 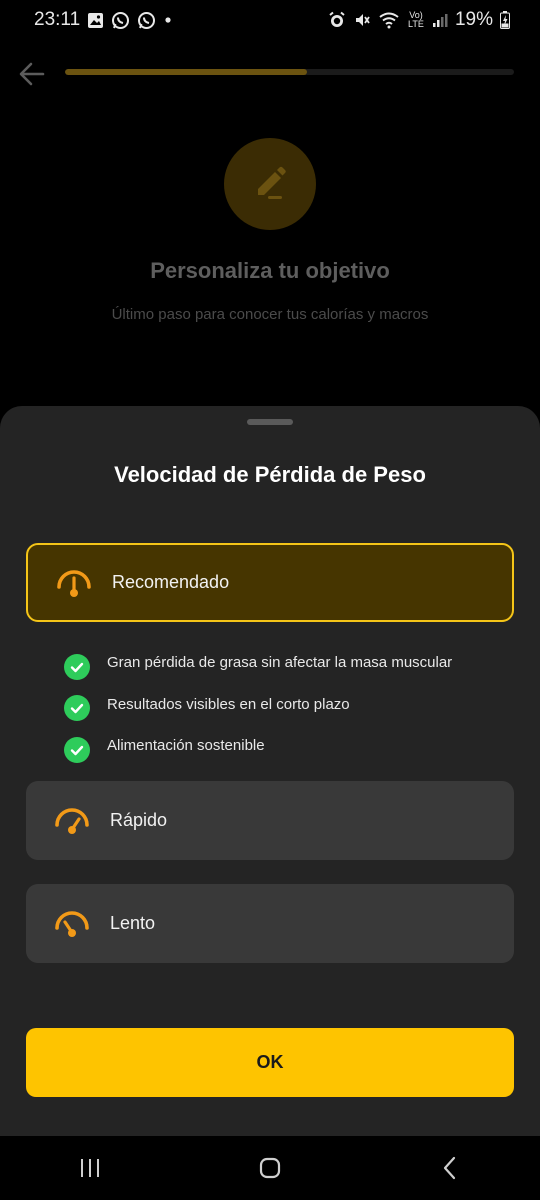 I want to click on whatsapp-icon, so click(x=120, y=20).